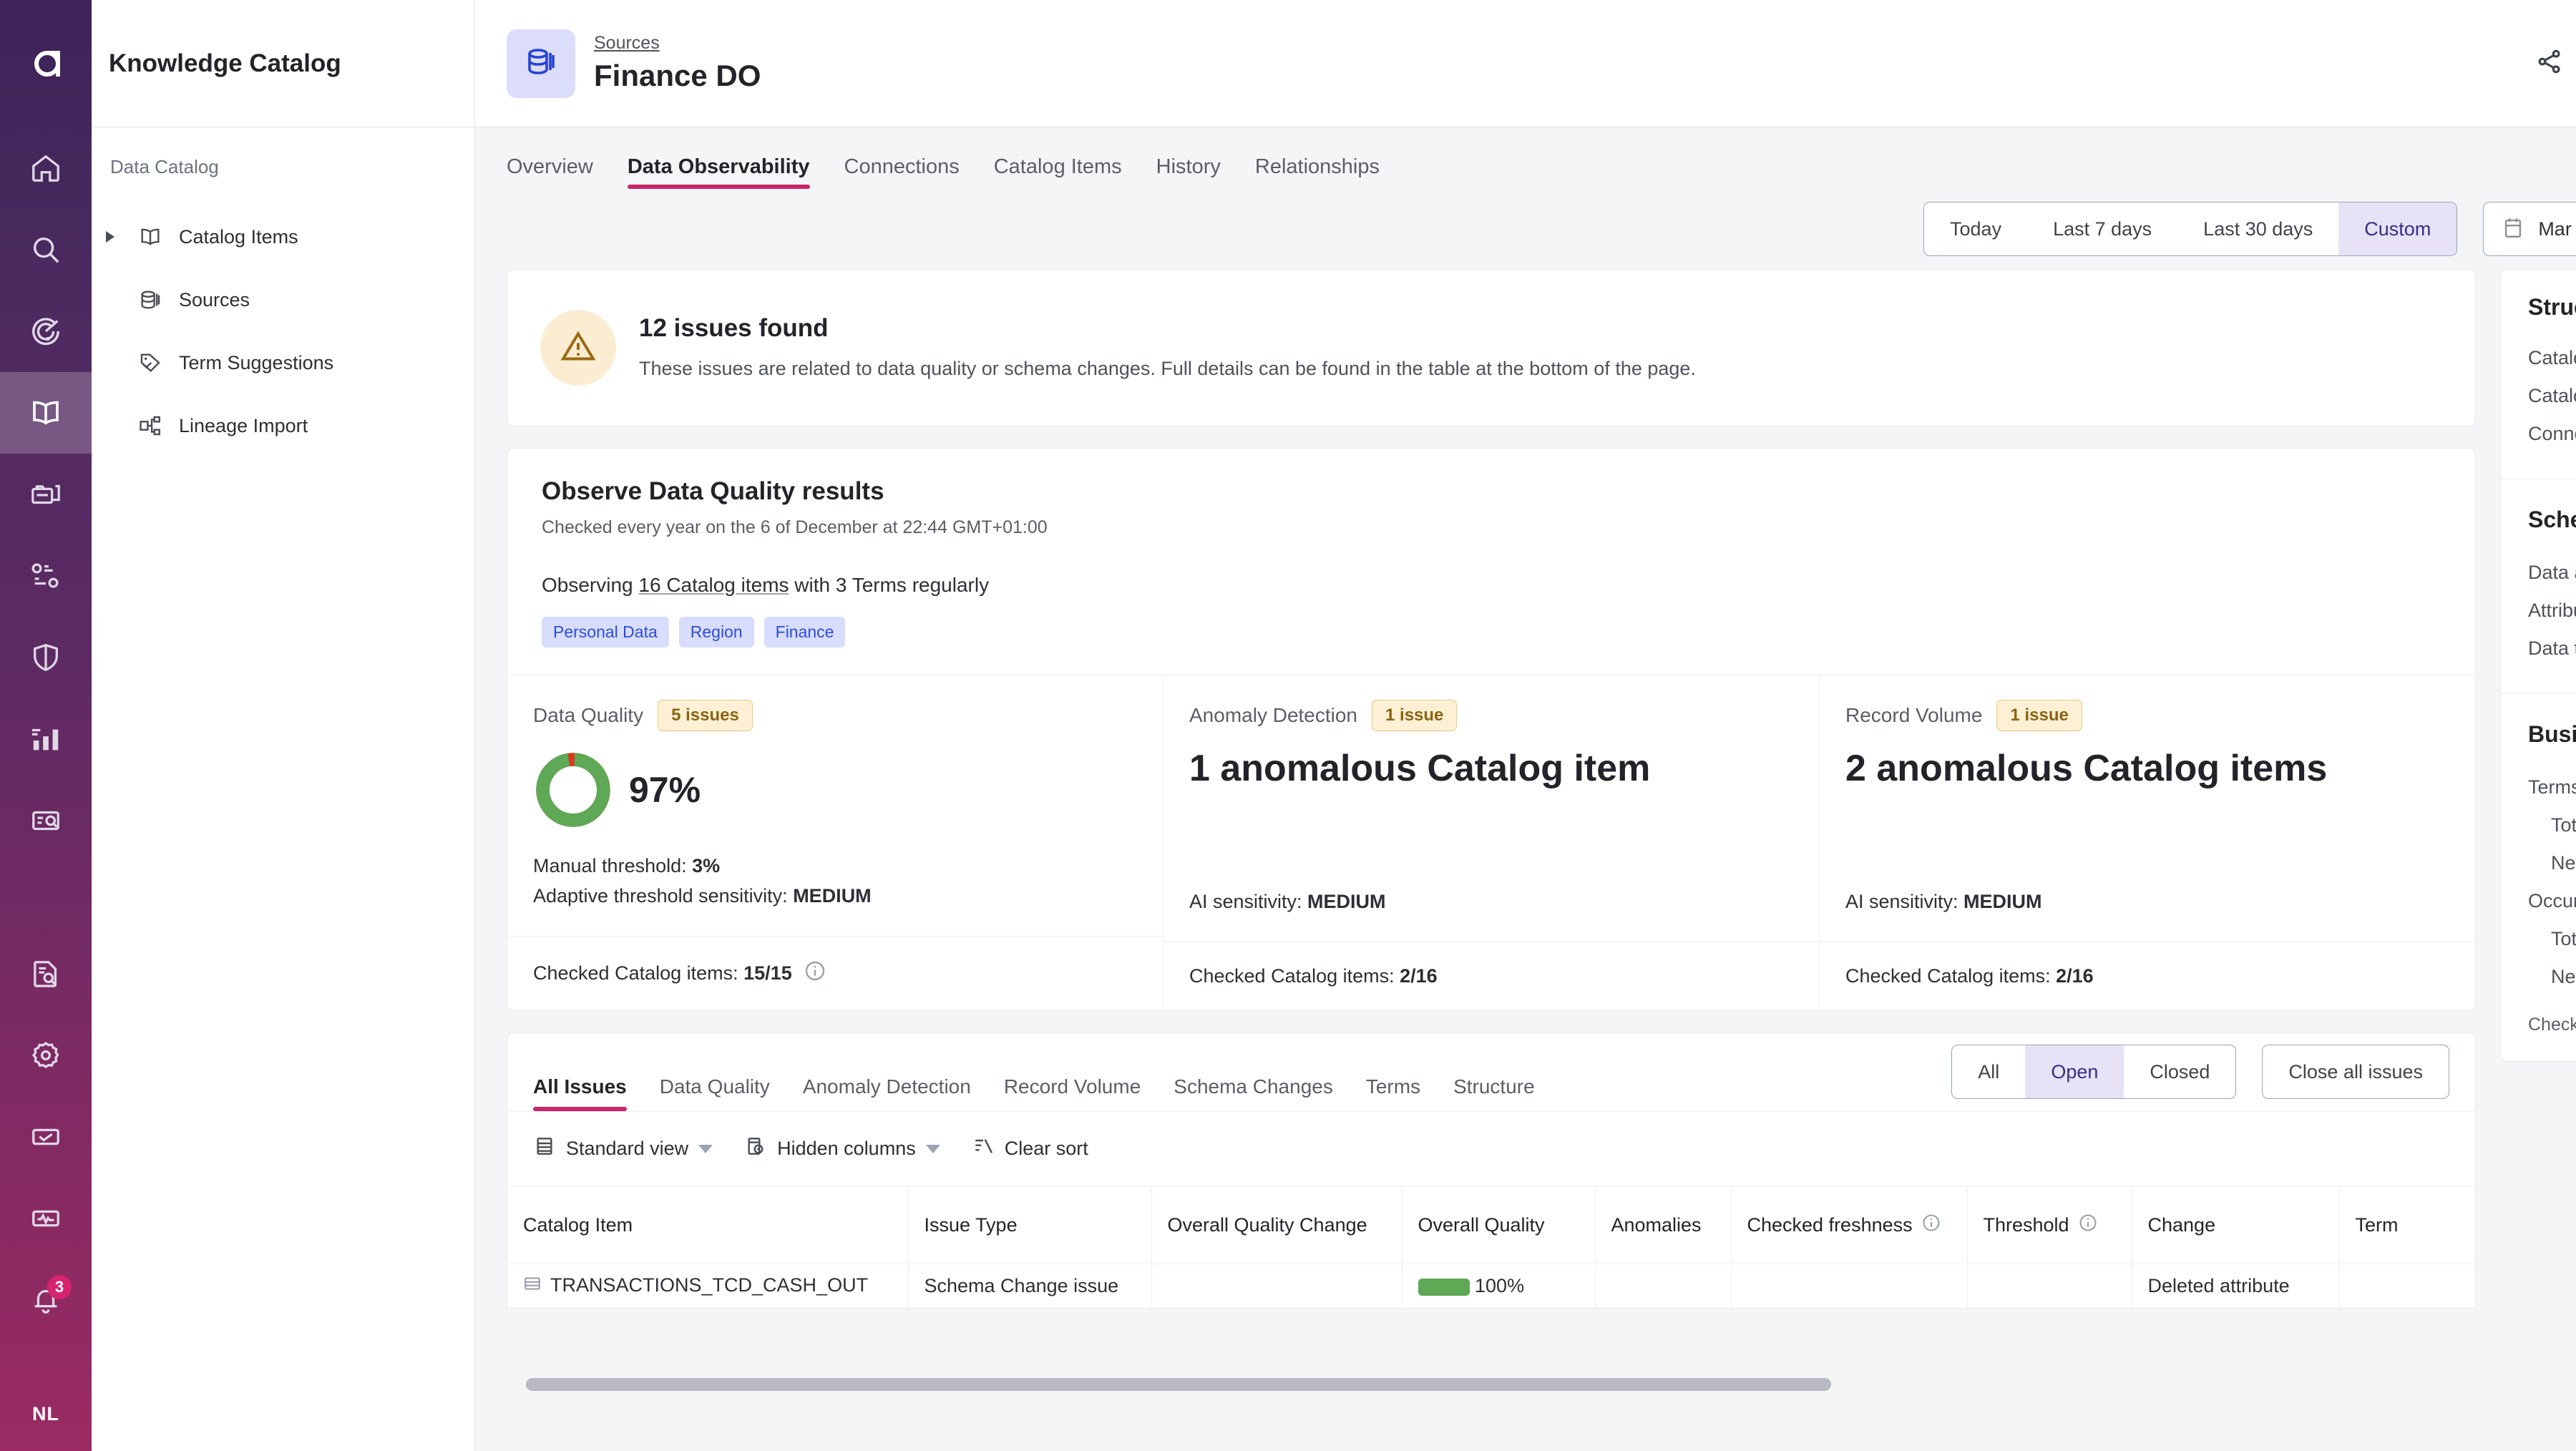 The width and height of the screenshot is (2576, 1451). What do you see at coordinates (283, 363) in the screenshot?
I see `sidebar-item-term-suggestions: Term Suggestions` at bounding box center [283, 363].